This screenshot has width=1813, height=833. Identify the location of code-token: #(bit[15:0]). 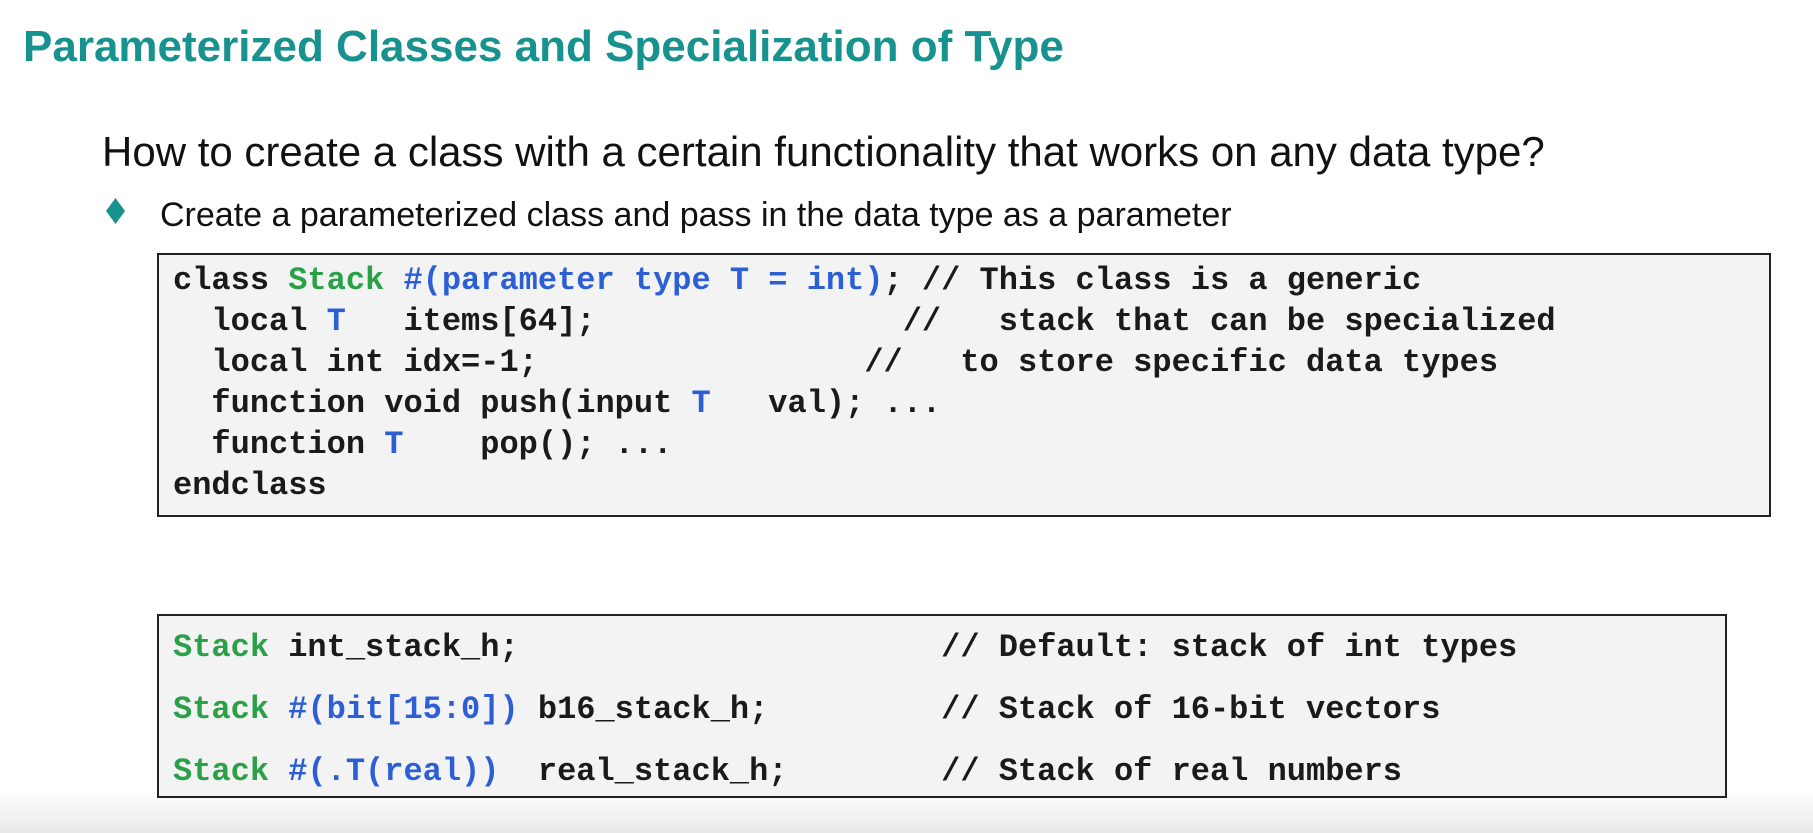
(394, 709).